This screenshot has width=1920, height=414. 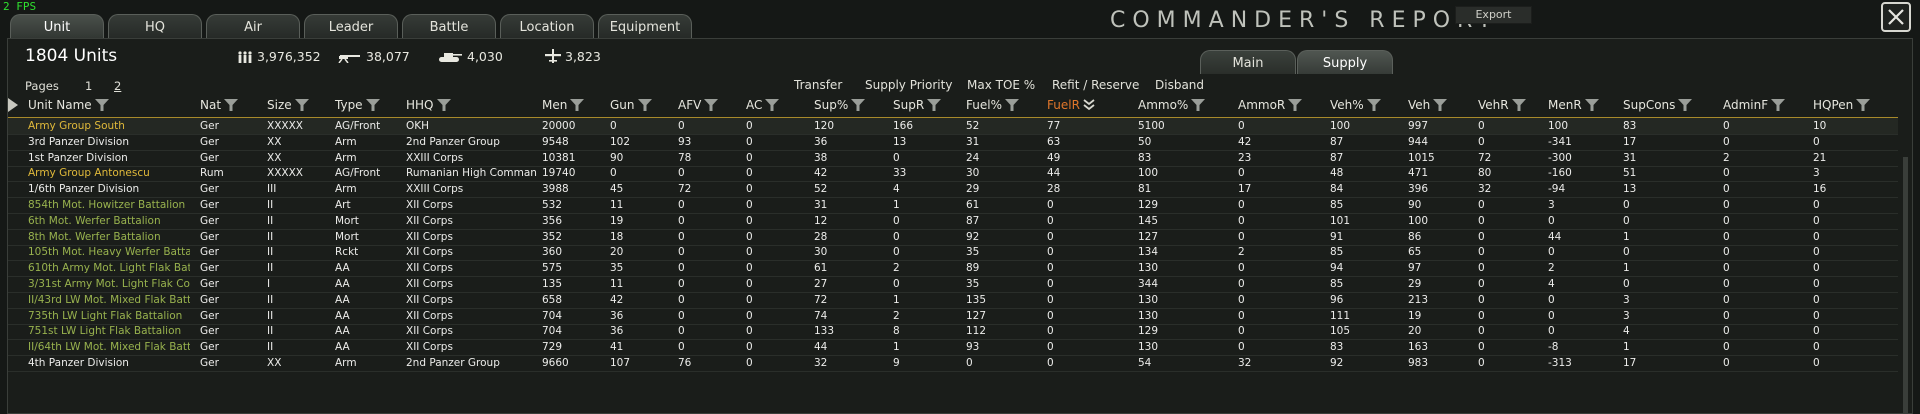 I want to click on column-header-size: Size, so click(x=288, y=105).